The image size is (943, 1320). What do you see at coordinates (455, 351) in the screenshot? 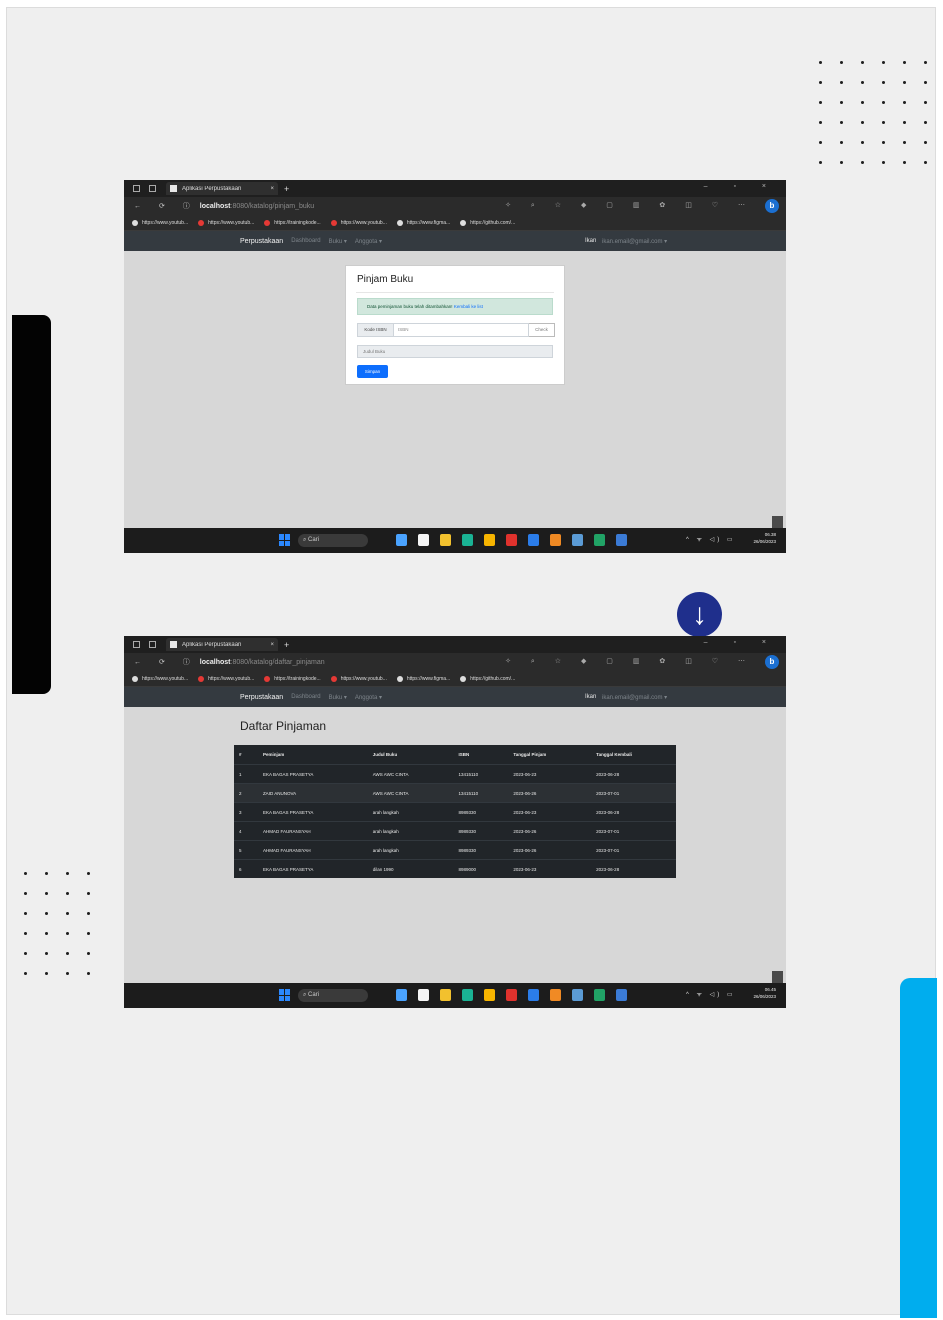
I see `judul-buku-field: Judul Buku` at bounding box center [455, 351].